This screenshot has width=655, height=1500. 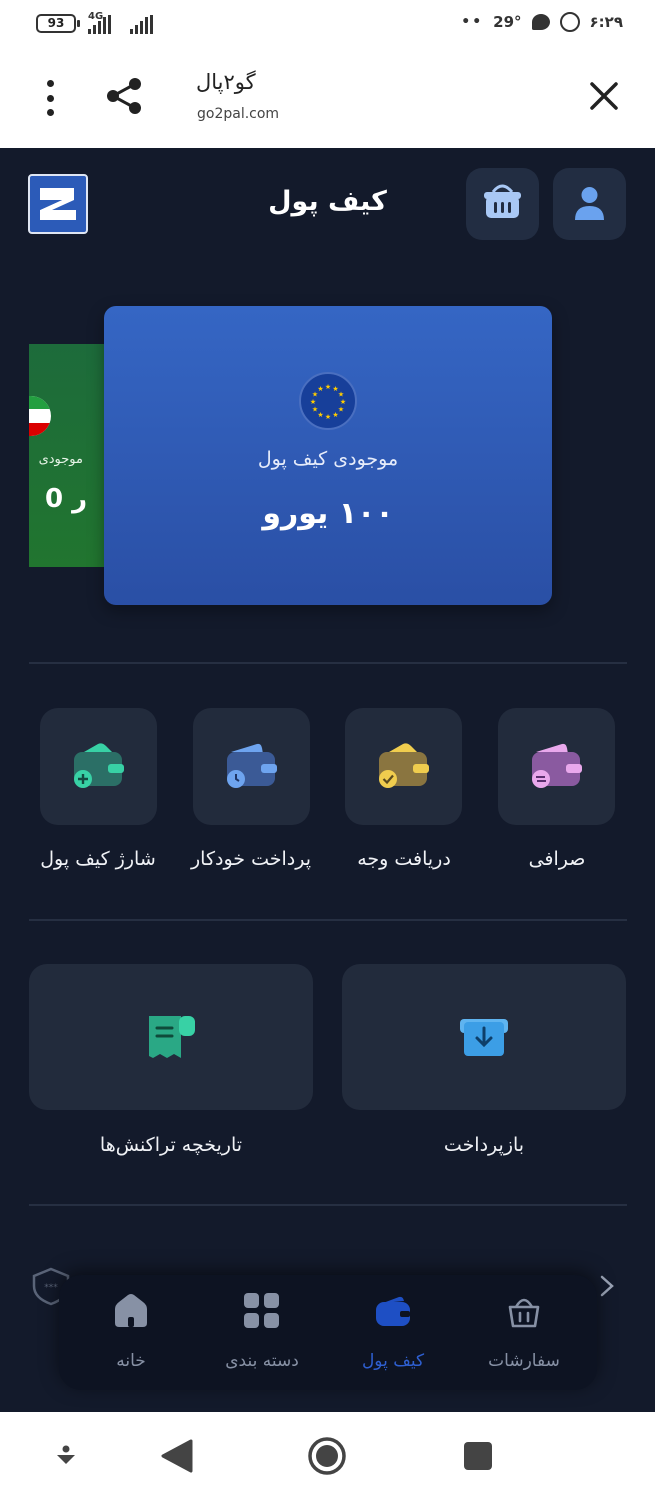 I want to click on receive-money-button, so click(x=403, y=766).